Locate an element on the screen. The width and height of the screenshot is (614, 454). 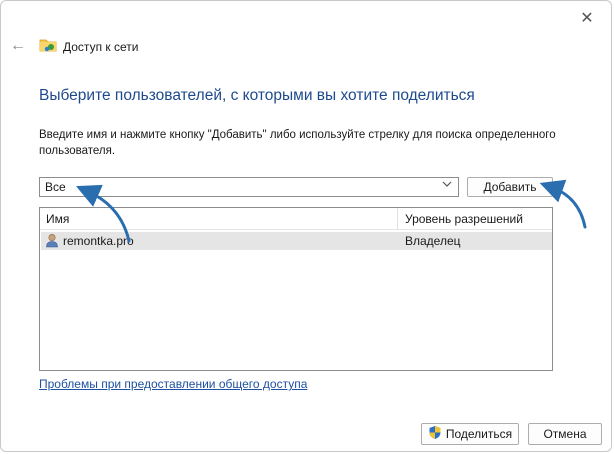
close-button: ✕ is located at coordinates (587, 18).